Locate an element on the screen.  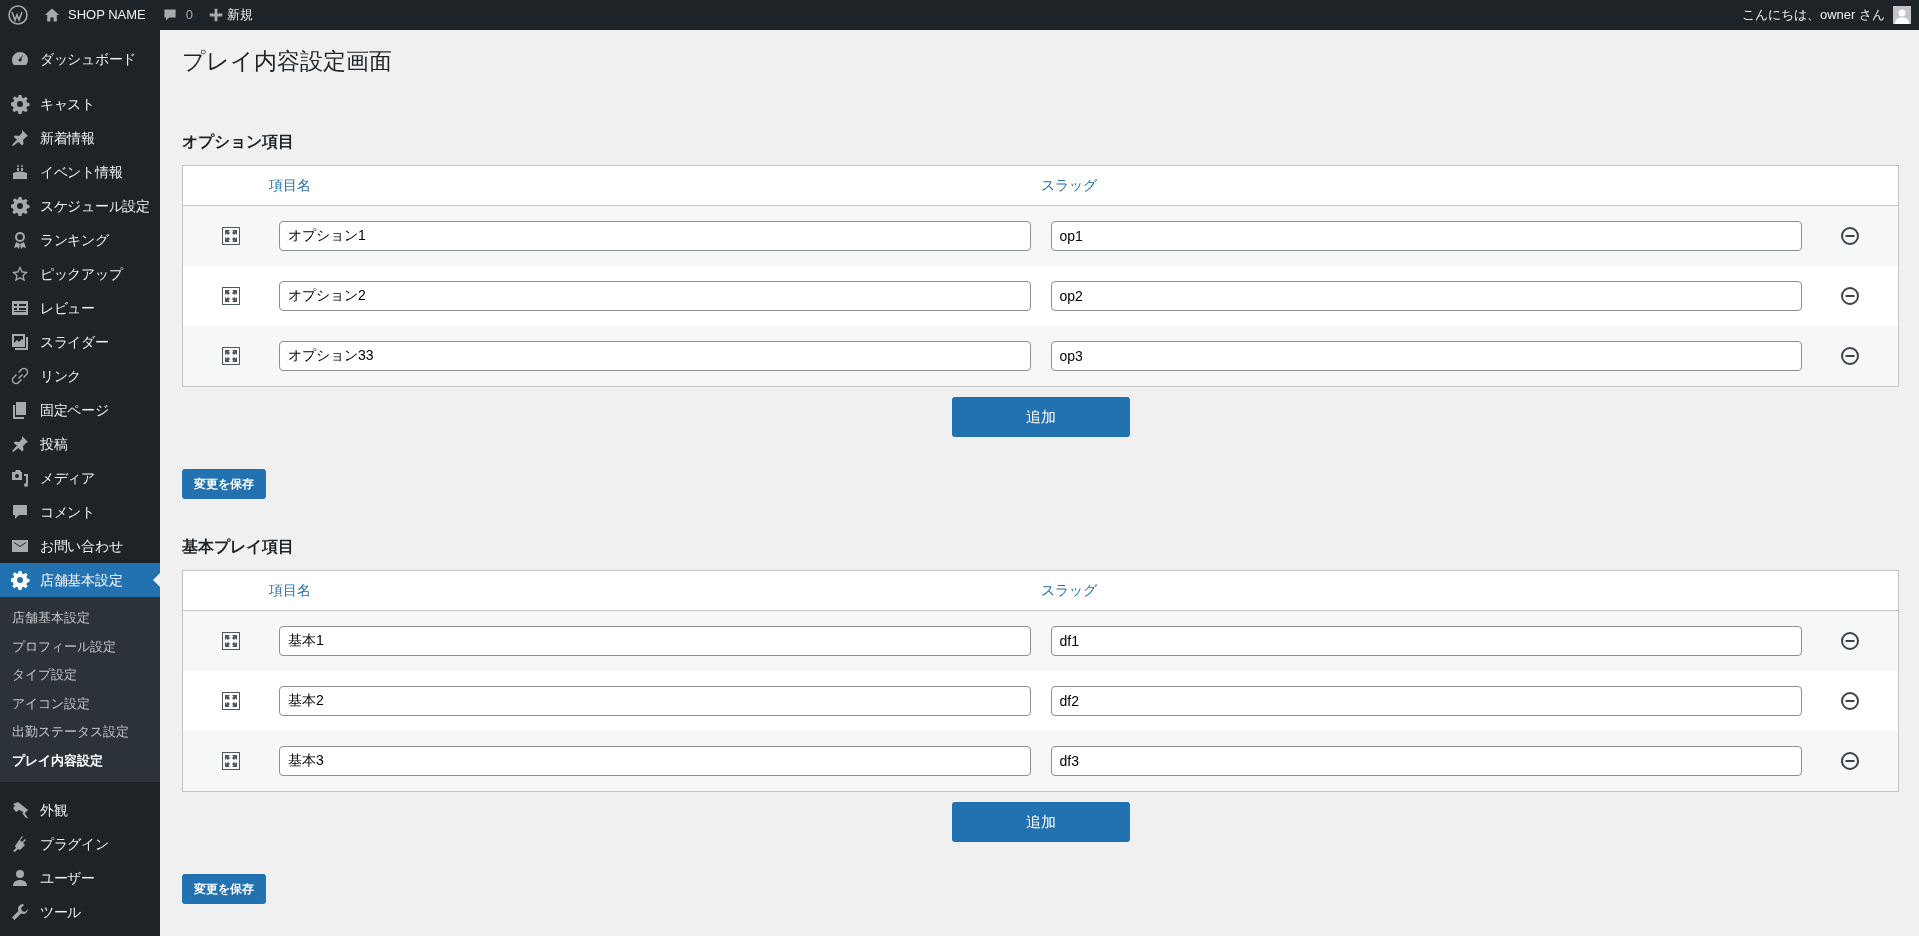
link-icon is located at coordinates (20, 376).